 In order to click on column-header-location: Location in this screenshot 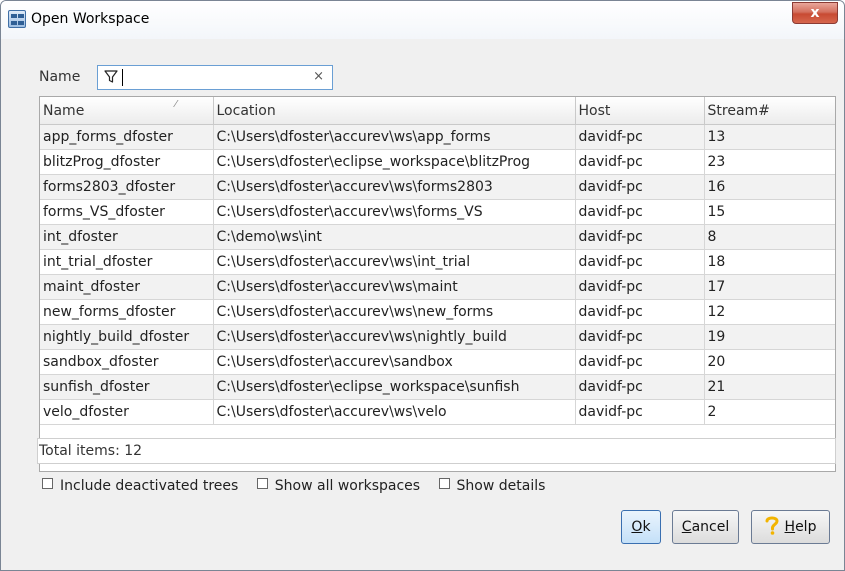, I will do `click(394, 111)`.